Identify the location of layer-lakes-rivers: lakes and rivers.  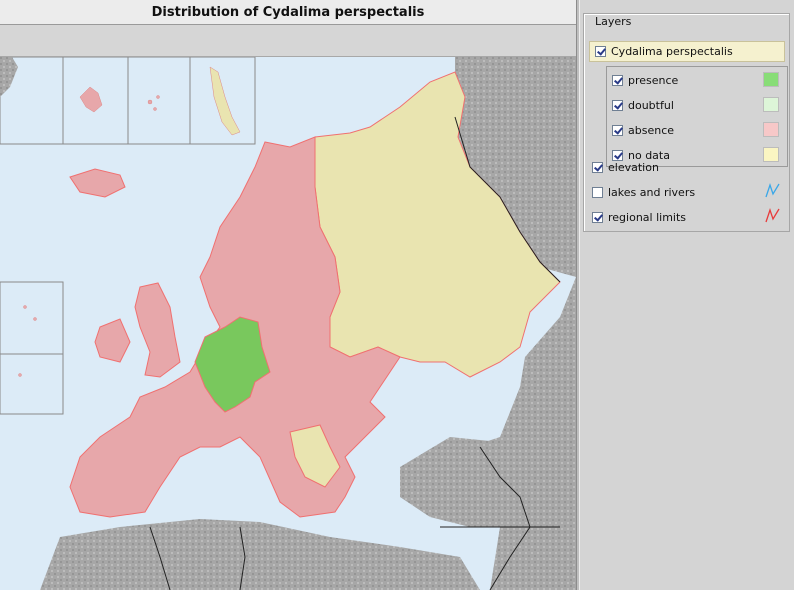
(677, 192).